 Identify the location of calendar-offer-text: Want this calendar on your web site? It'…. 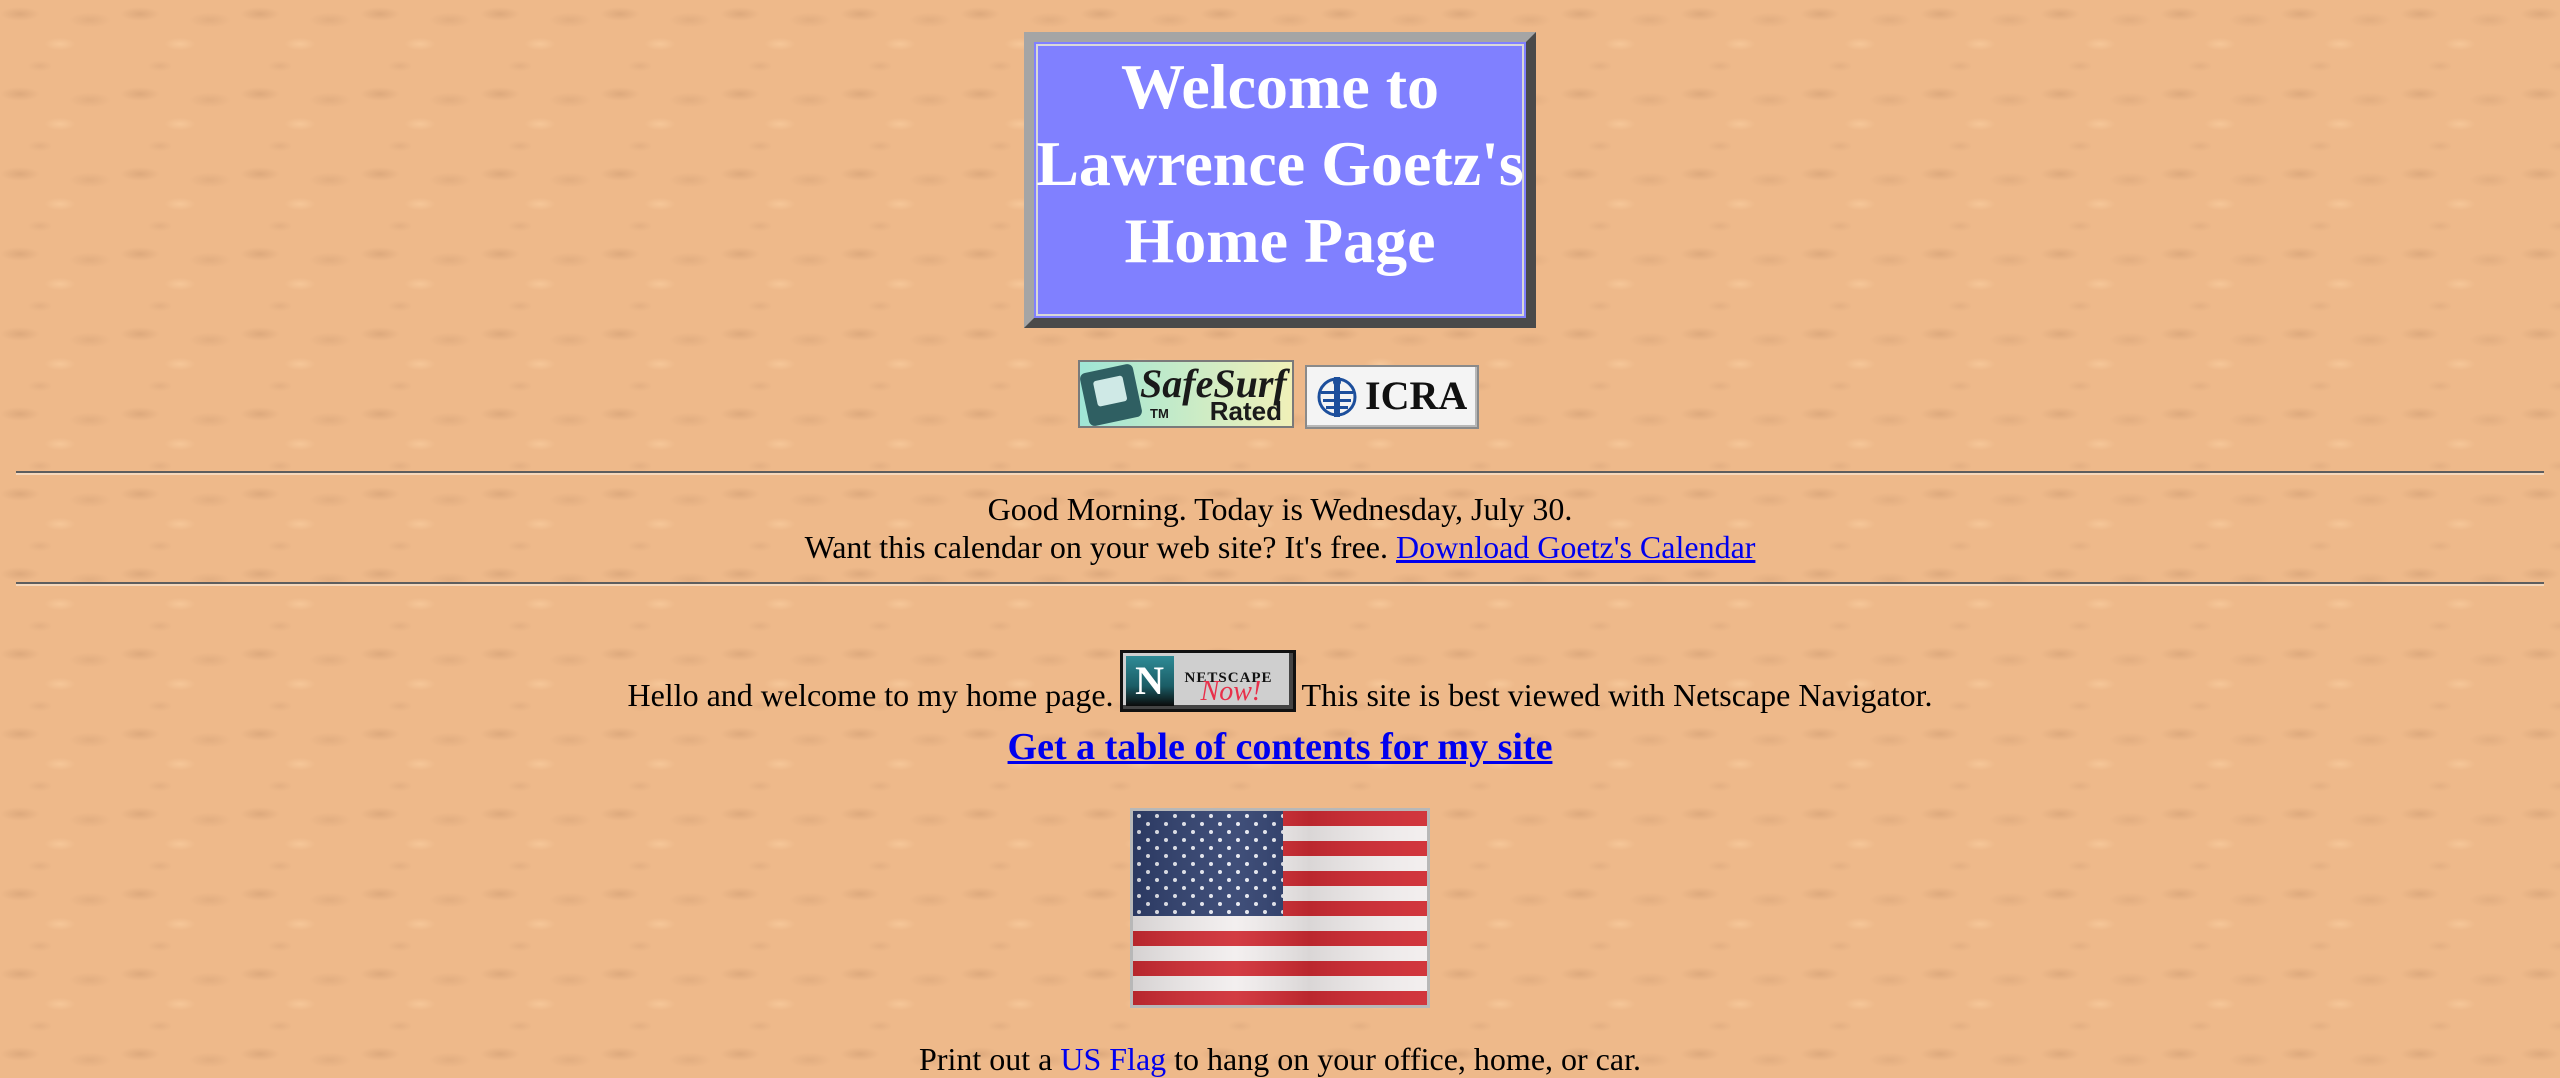
(1100, 547).